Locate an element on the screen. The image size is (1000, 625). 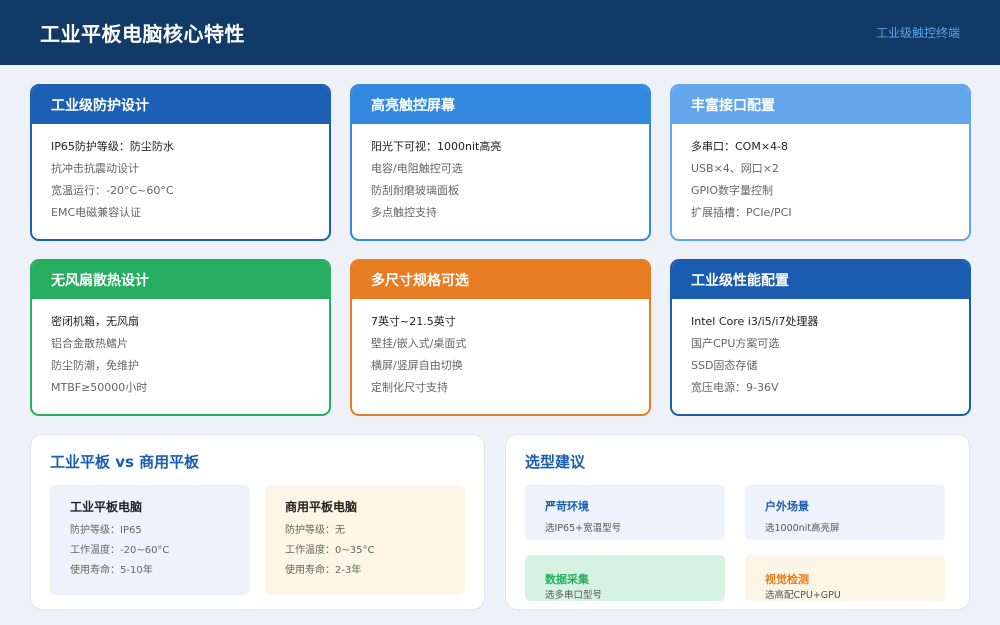
spec-line: 使用寿命：5-10年 is located at coordinates (111, 570).